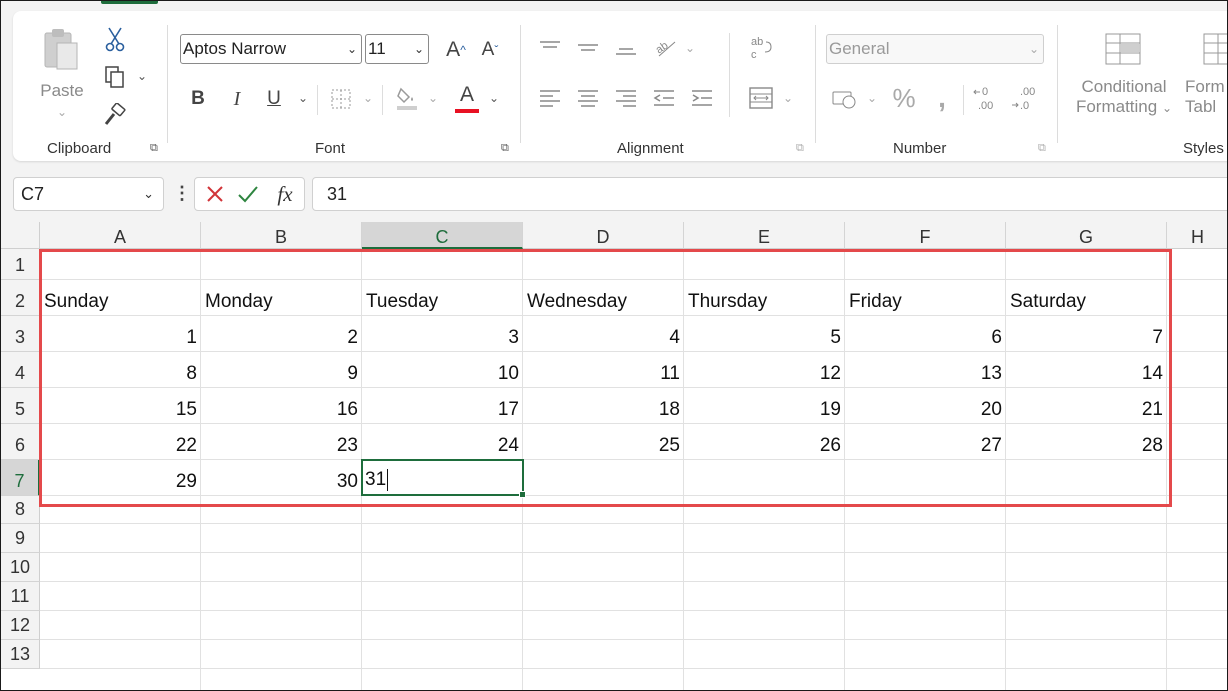 The width and height of the screenshot is (1228, 691). I want to click on row-header-10: 10, so click(20, 567).